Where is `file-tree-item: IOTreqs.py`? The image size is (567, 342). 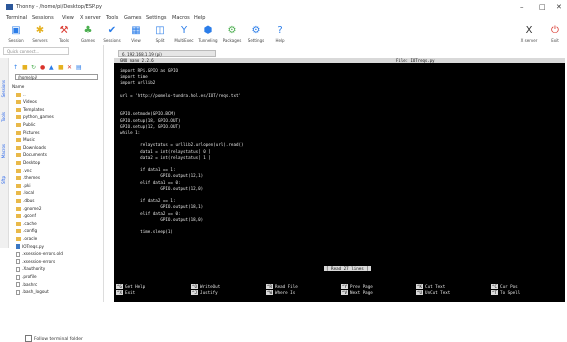
file-tree-item: IOTreqs.py is located at coordinates (30, 246).